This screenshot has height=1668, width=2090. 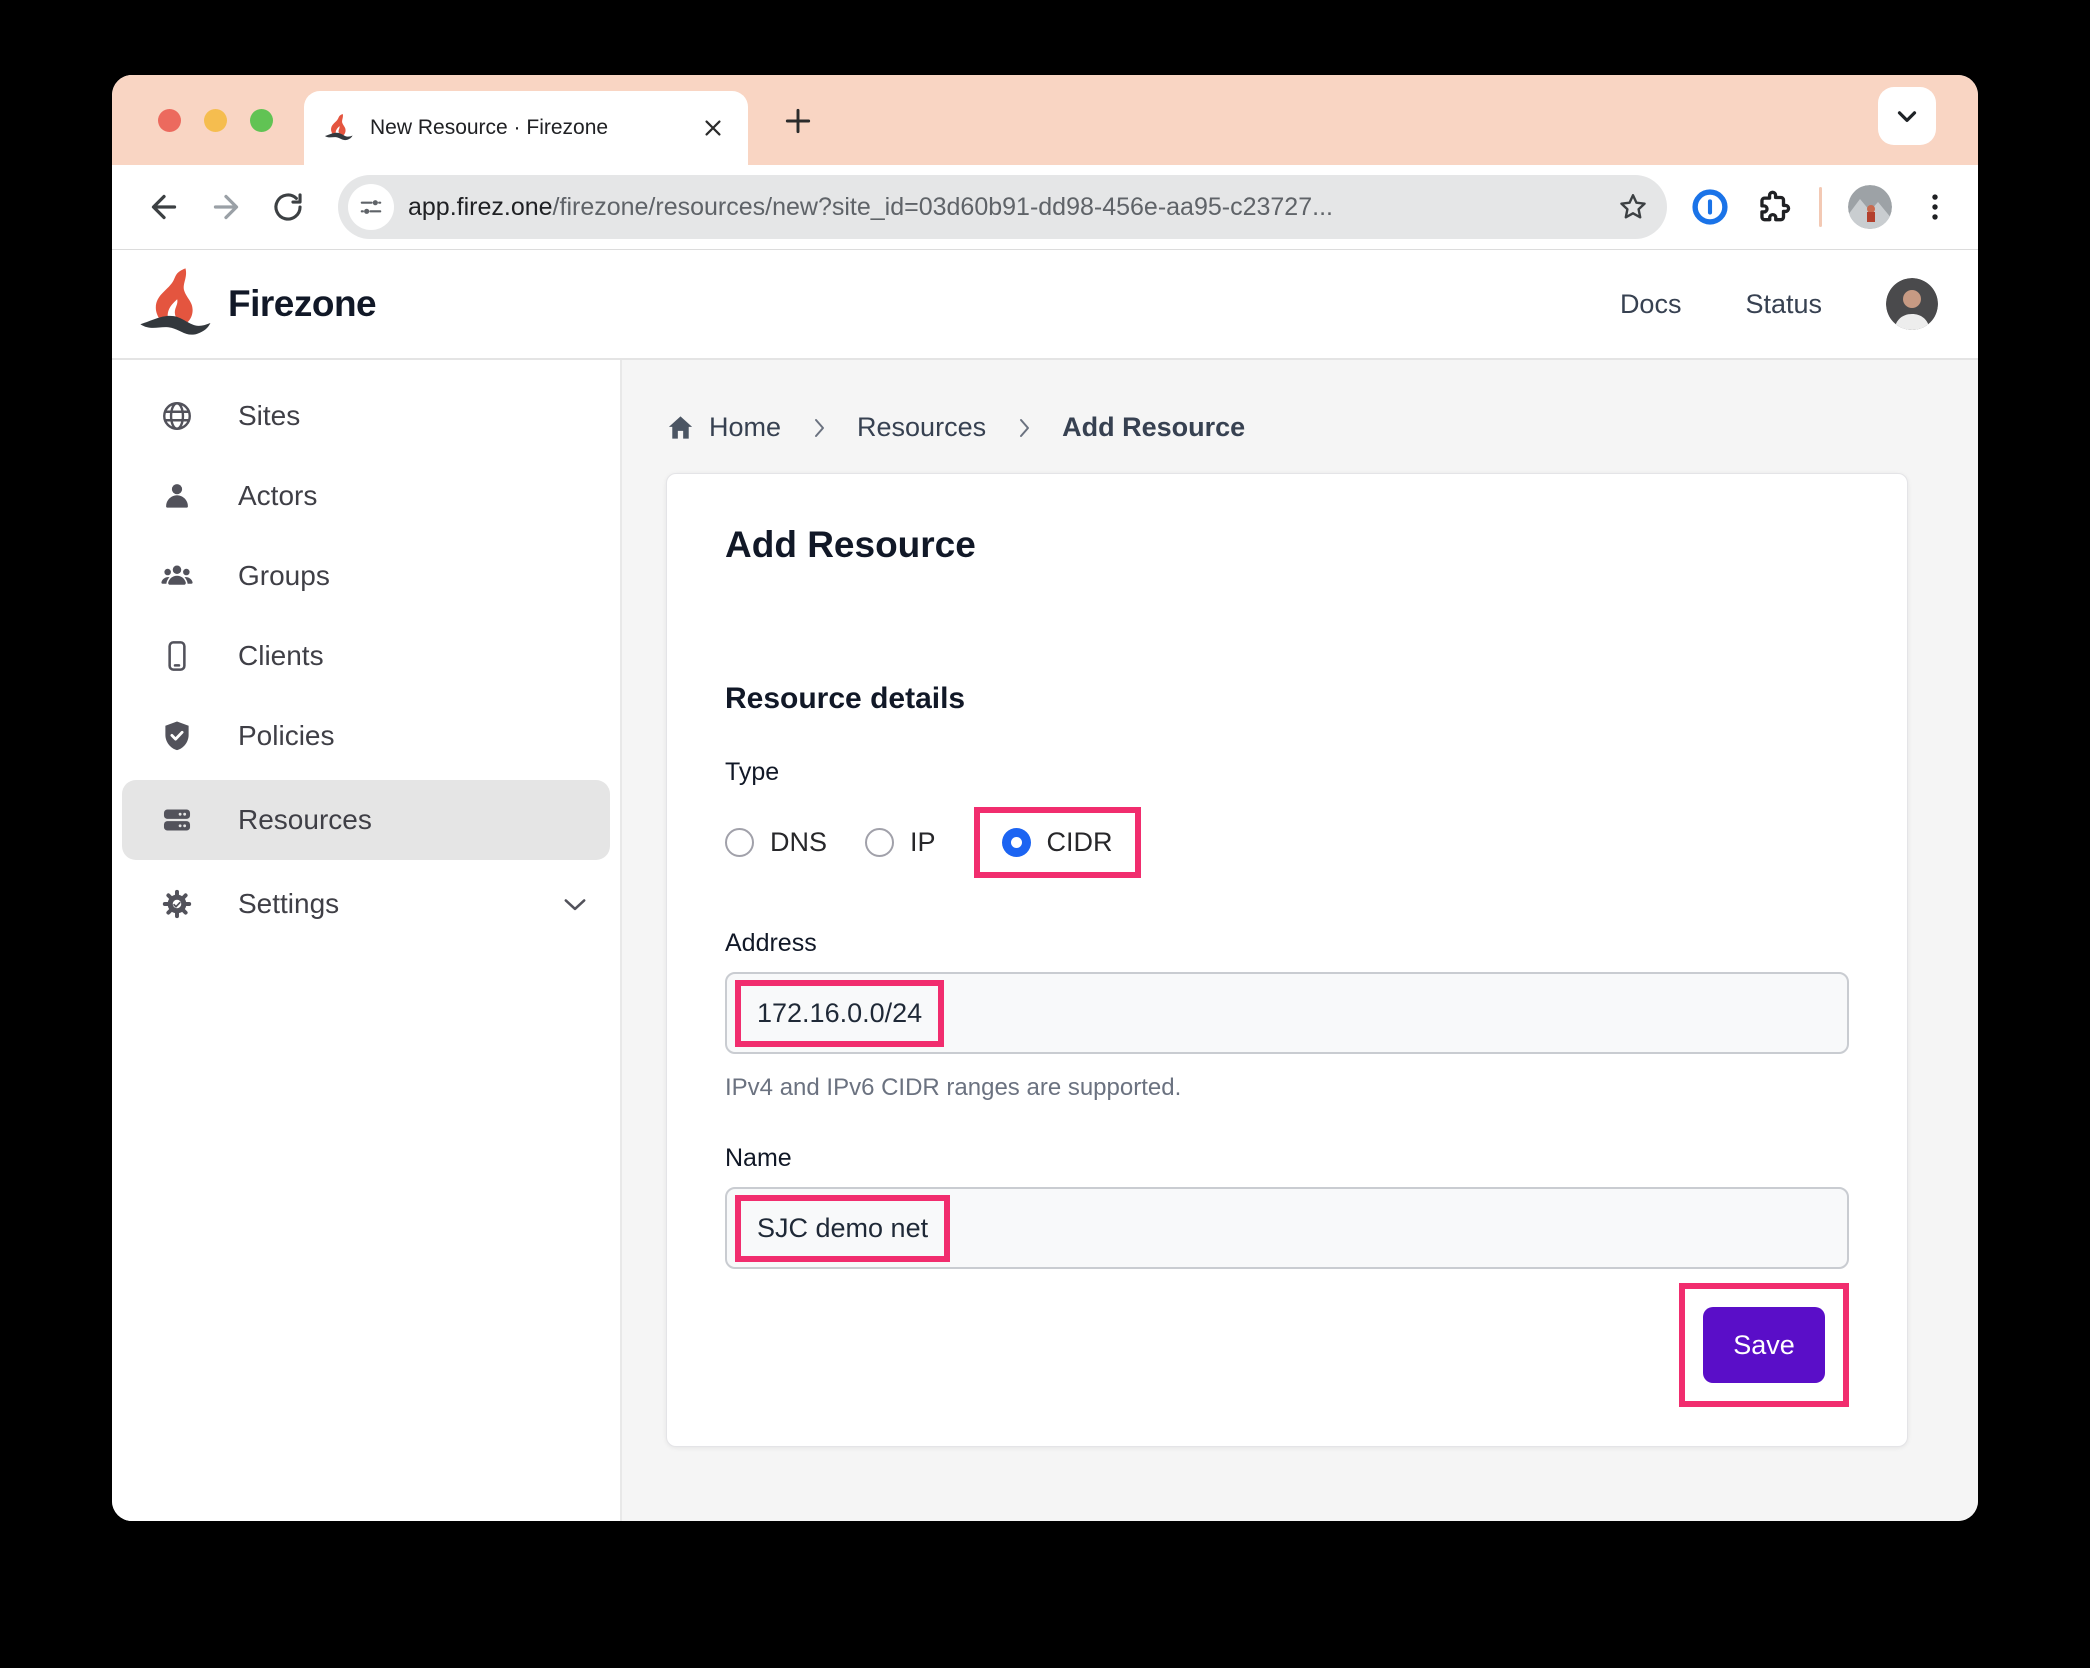 I want to click on save-button: Save, so click(x=1764, y=1345).